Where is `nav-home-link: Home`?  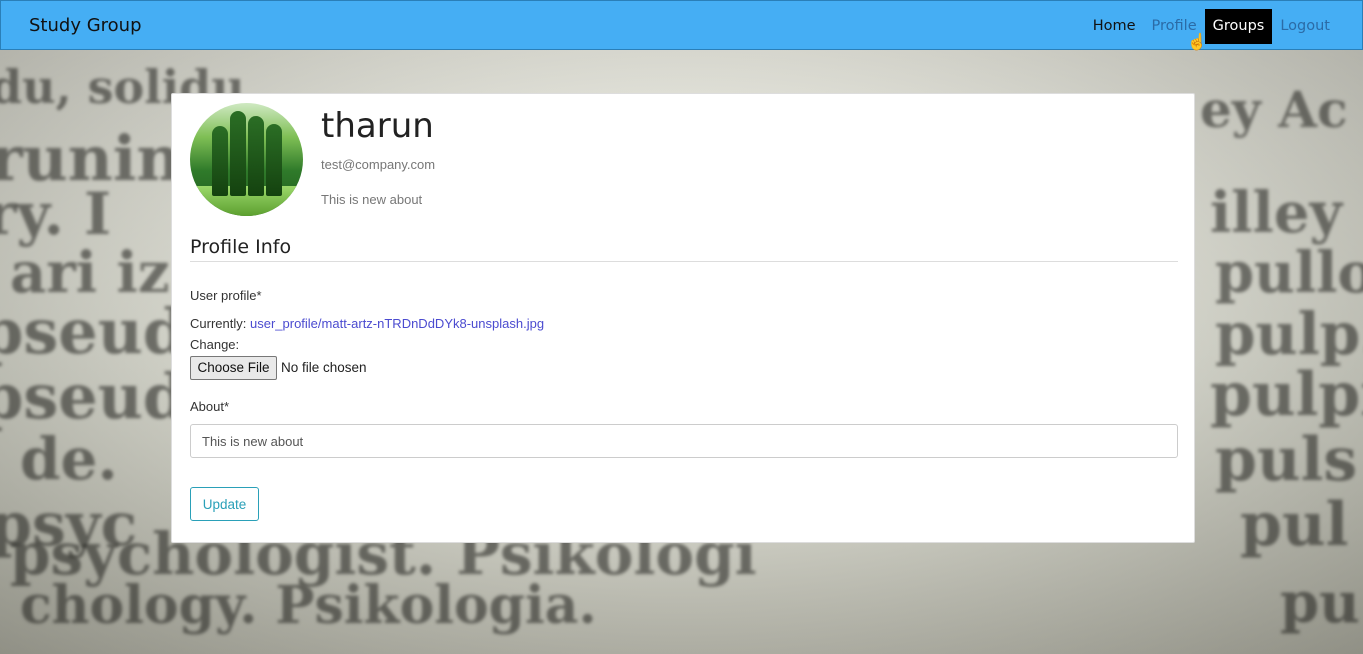
nav-home-link: Home is located at coordinates (1114, 26).